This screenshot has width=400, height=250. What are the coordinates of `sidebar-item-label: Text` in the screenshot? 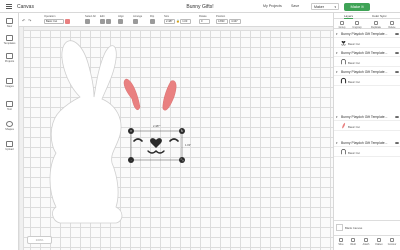 It's located at (9, 109).